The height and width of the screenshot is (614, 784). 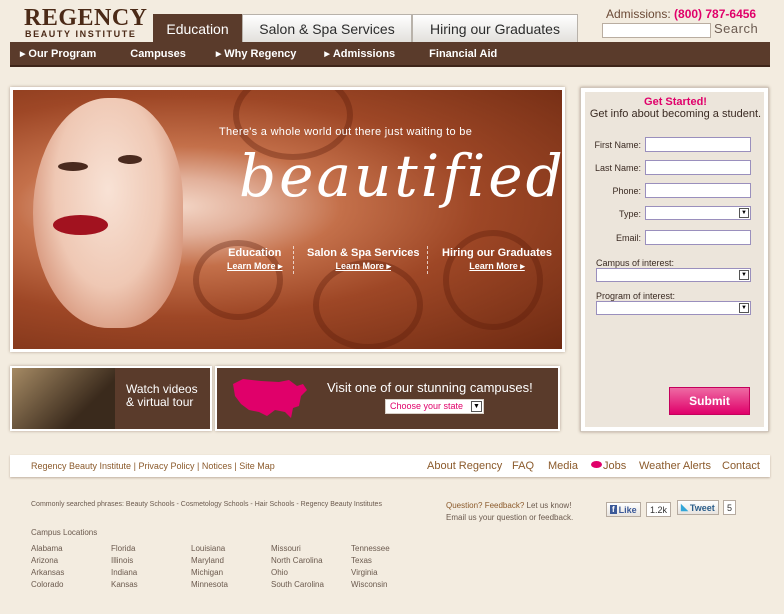 I want to click on search-input, so click(x=656, y=30).